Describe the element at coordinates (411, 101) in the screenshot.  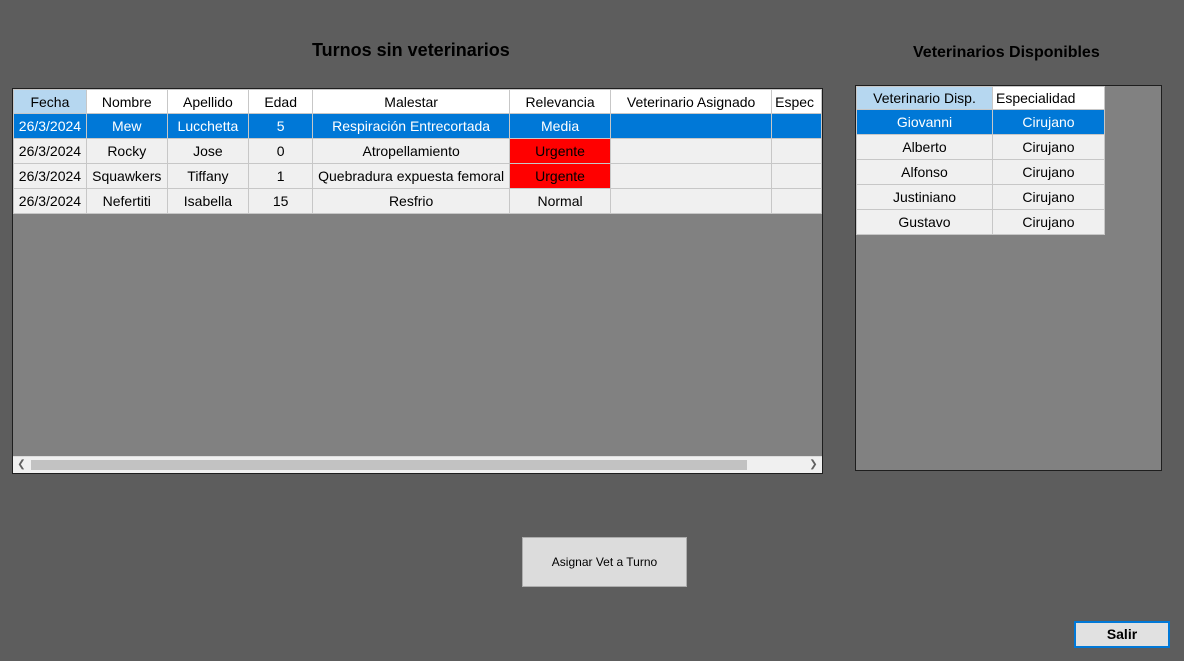
I see `col-header-malestar: Malestar` at that location.